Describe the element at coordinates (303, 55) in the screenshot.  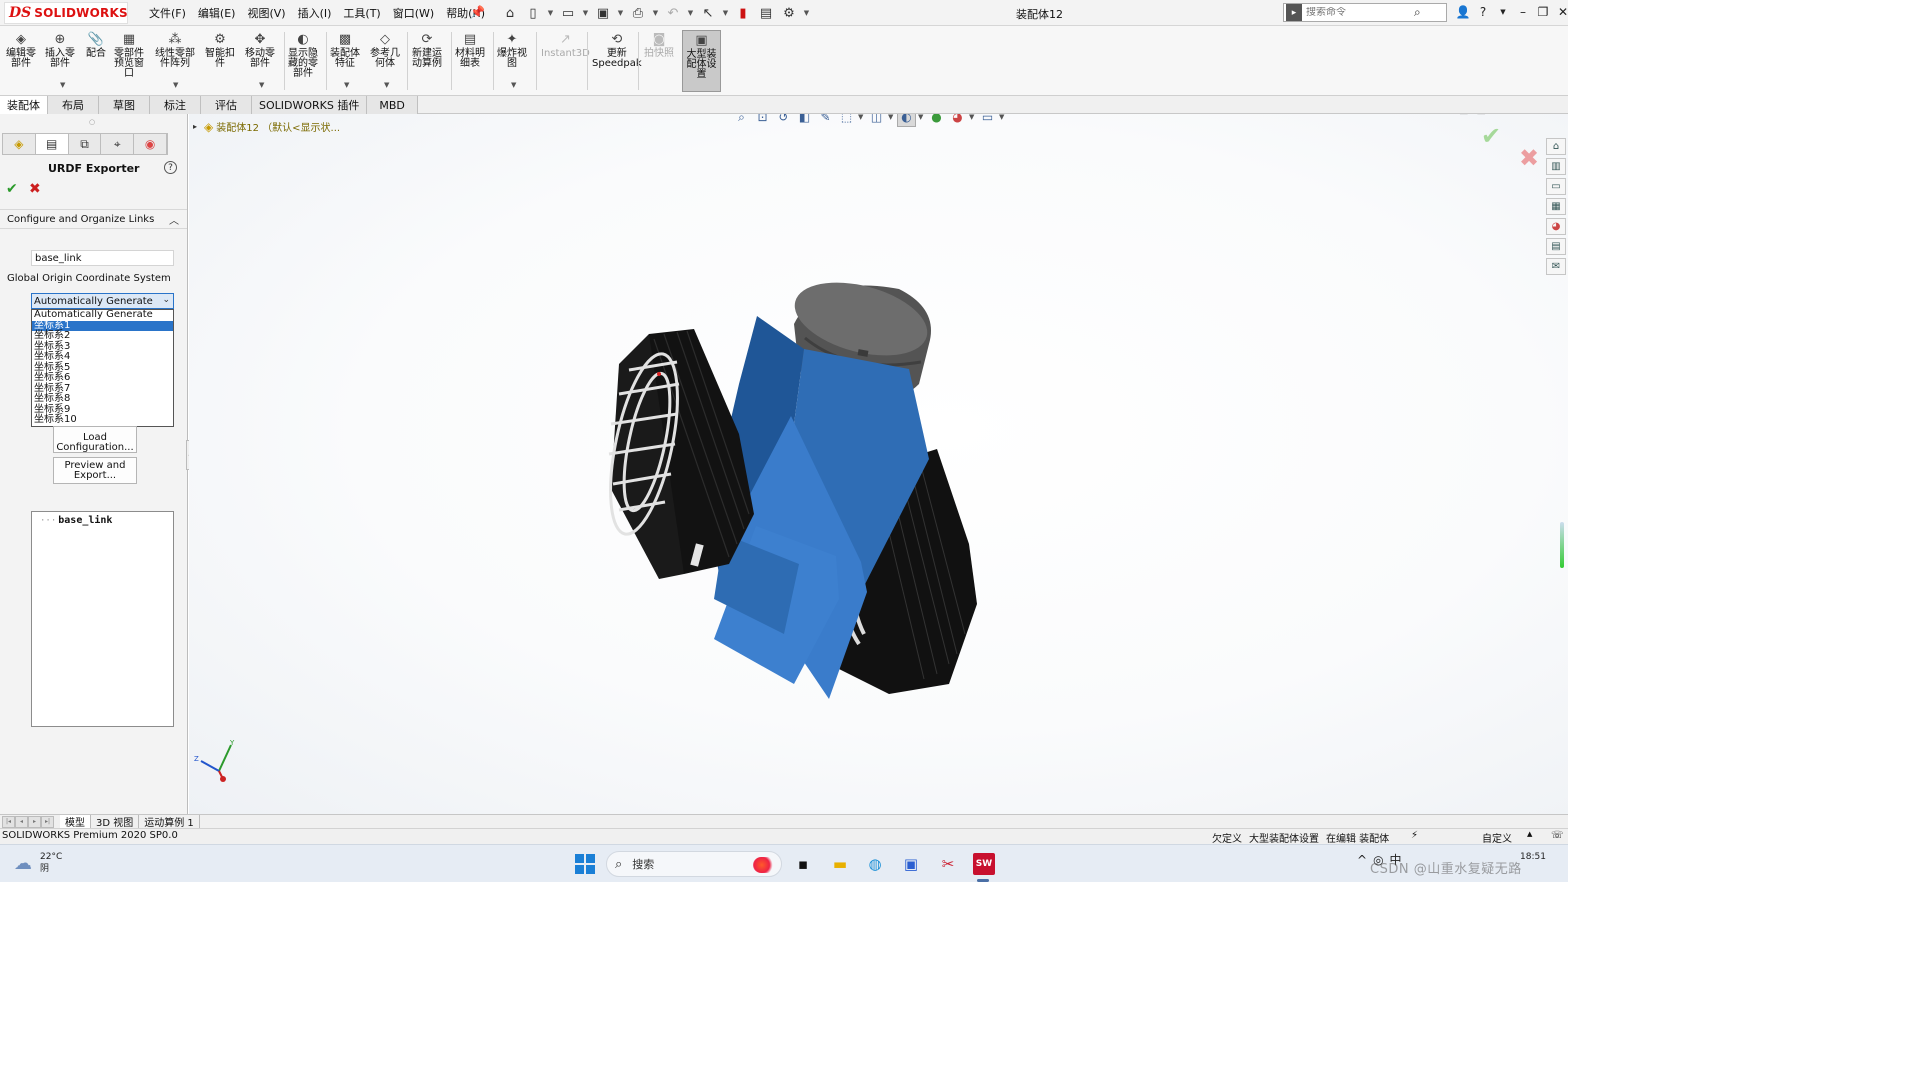
I see `tool-show-hidden: ◐ 显示隐 藏的零 部件` at that location.